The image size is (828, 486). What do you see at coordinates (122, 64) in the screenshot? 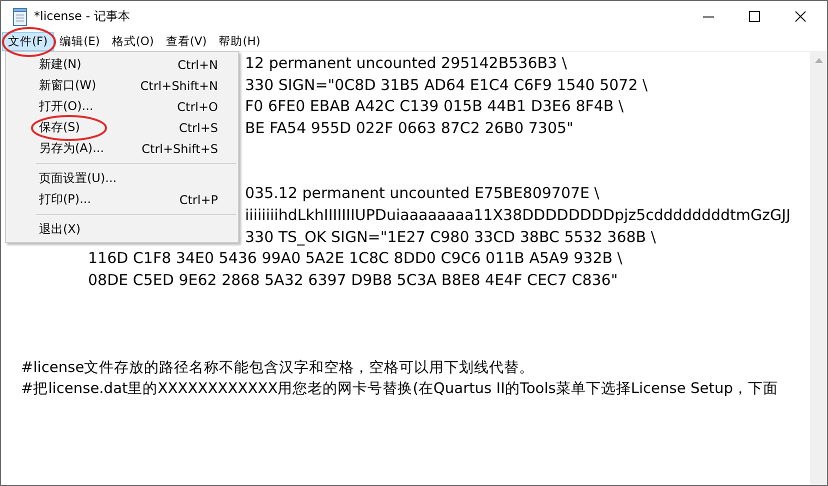
I see `menu-option: 新建(N) Ctrl+N` at bounding box center [122, 64].